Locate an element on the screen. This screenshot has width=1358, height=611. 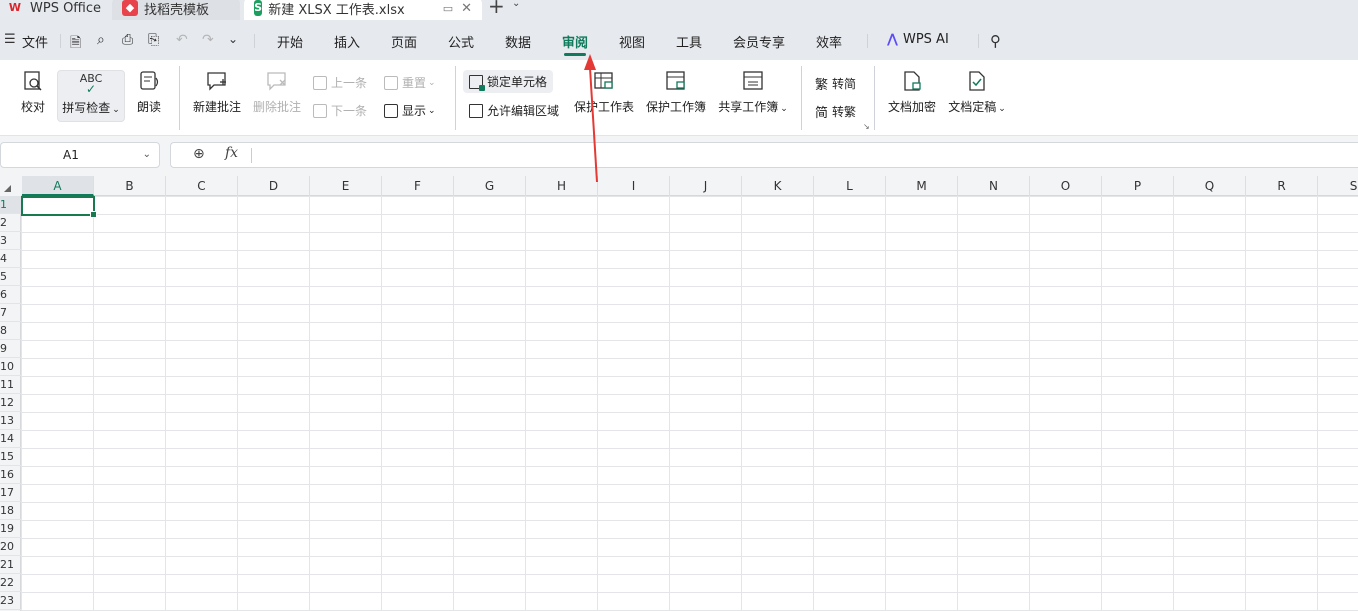
row-header-19: 19 is located at coordinates (10, 529).